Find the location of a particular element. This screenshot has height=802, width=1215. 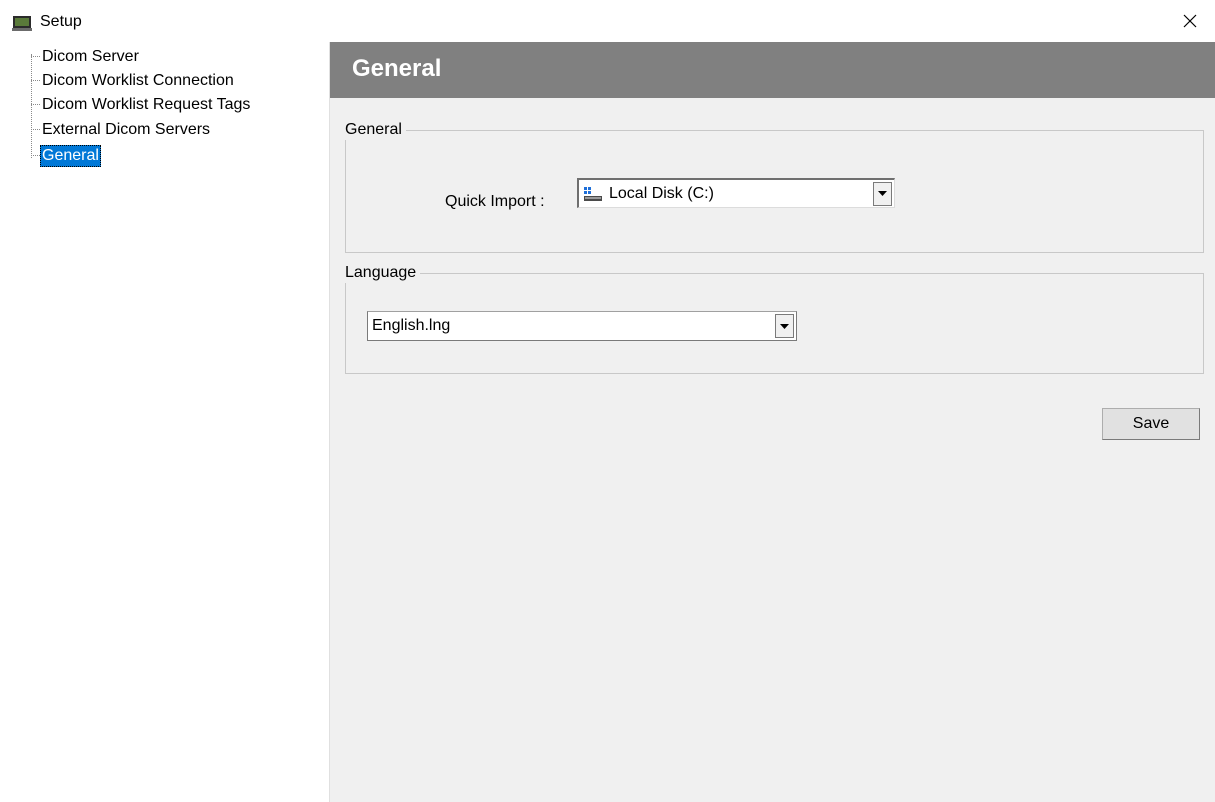

tree-item-dicom-worklist-request-tags: Dicom Worklist Request Tags is located at coordinates (141, 104).